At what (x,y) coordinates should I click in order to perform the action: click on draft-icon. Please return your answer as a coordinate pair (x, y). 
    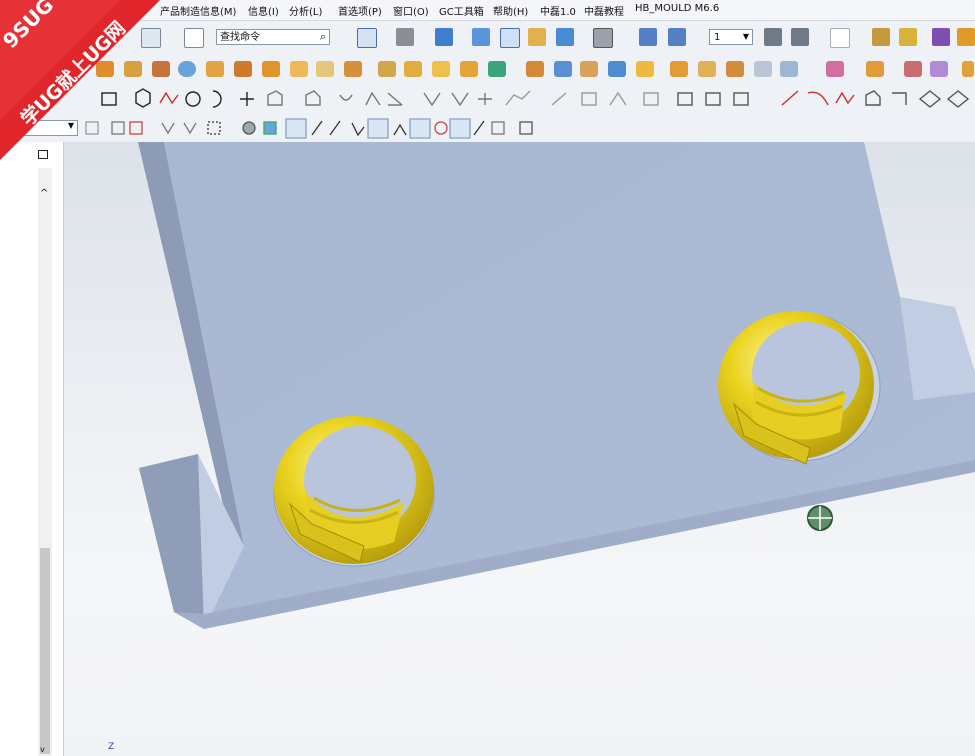
    Looking at the image, I should click on (617, 69).